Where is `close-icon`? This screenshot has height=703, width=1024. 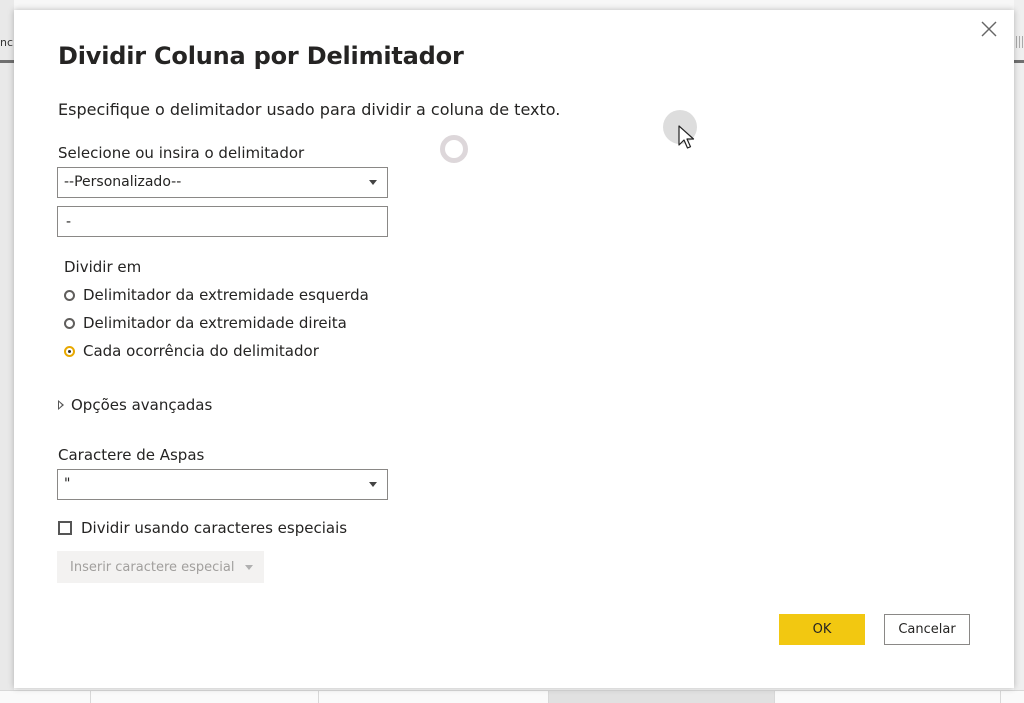
close-icon is located at coordinates (989, 29).